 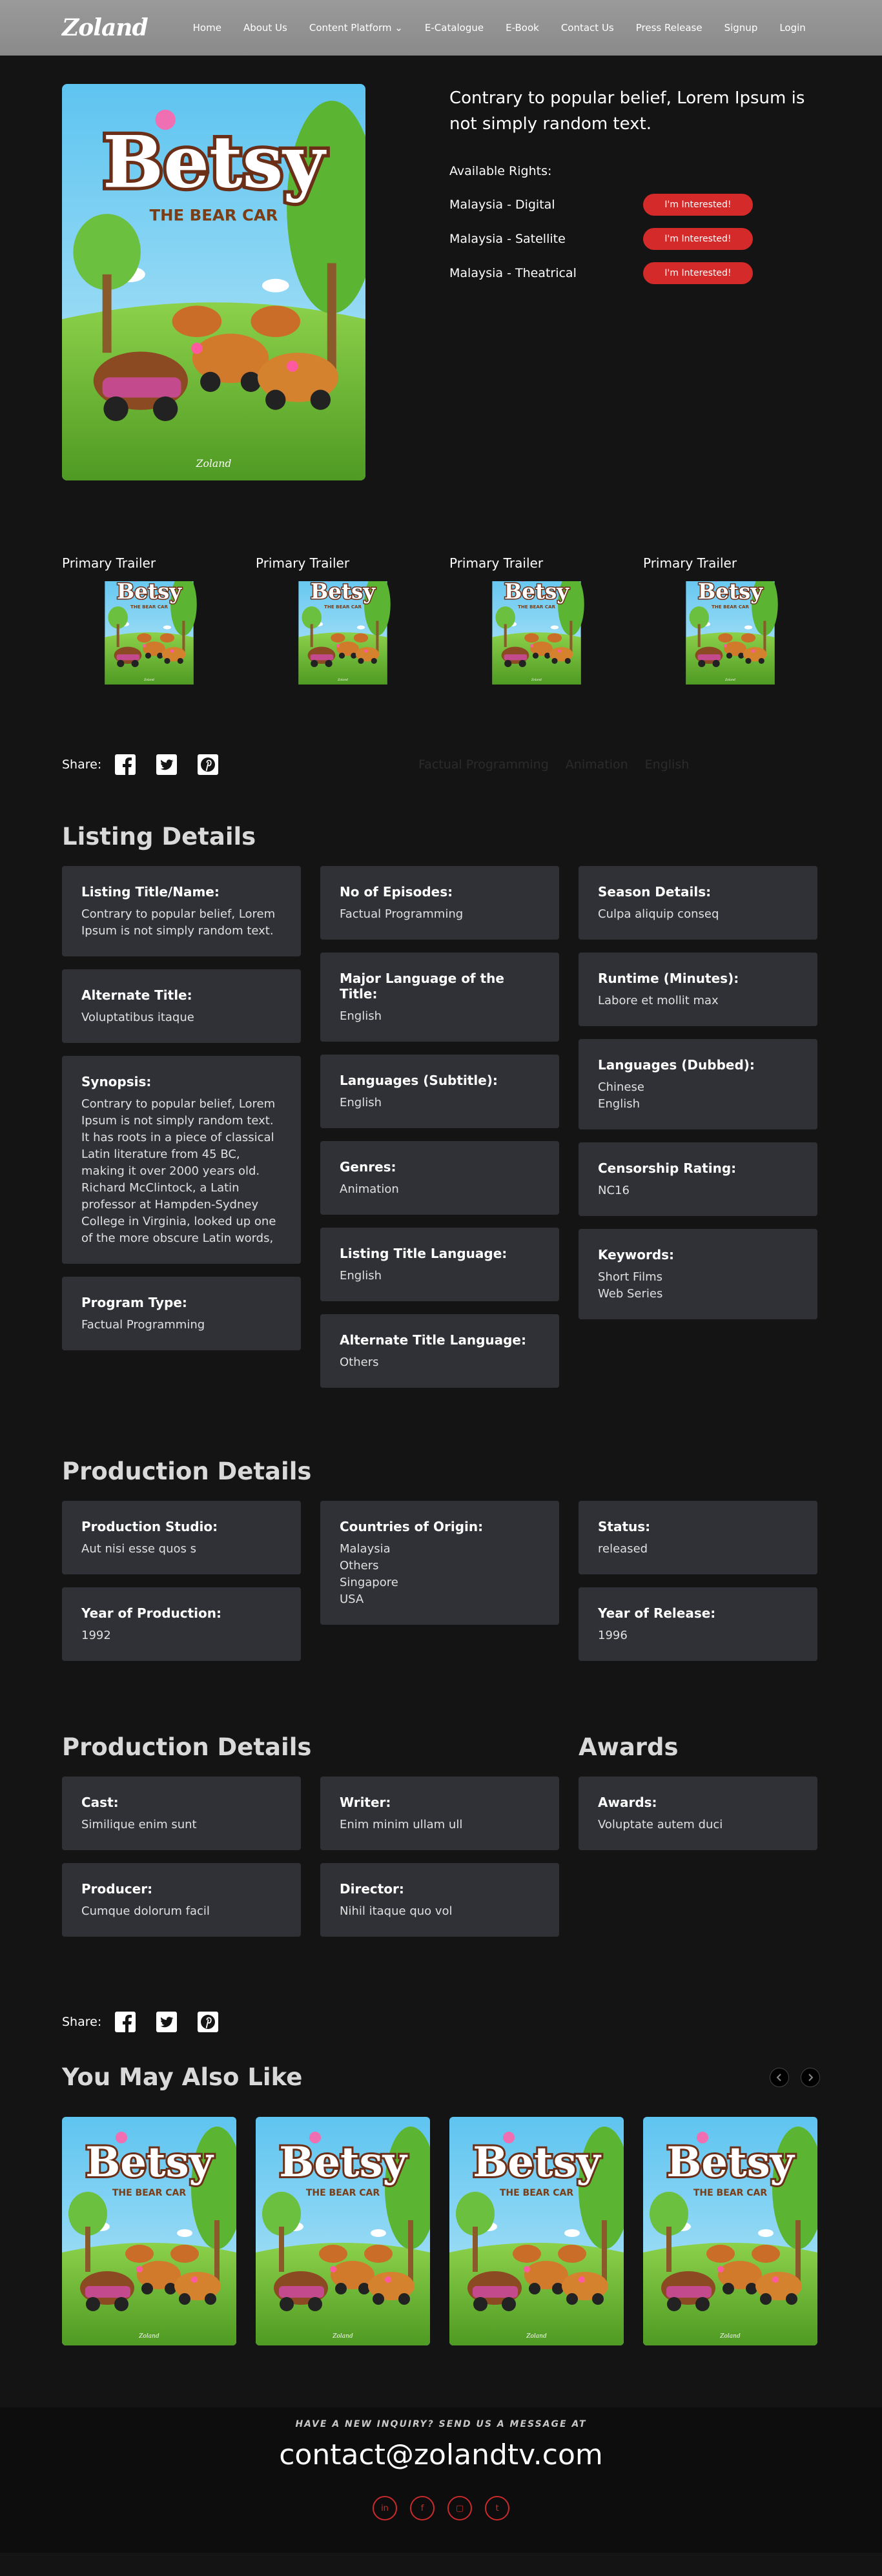 What do you see at coordinates (811, 2077) in the screenshot?
I see `arrow-right-icon` at bounding box center [811, 2077].